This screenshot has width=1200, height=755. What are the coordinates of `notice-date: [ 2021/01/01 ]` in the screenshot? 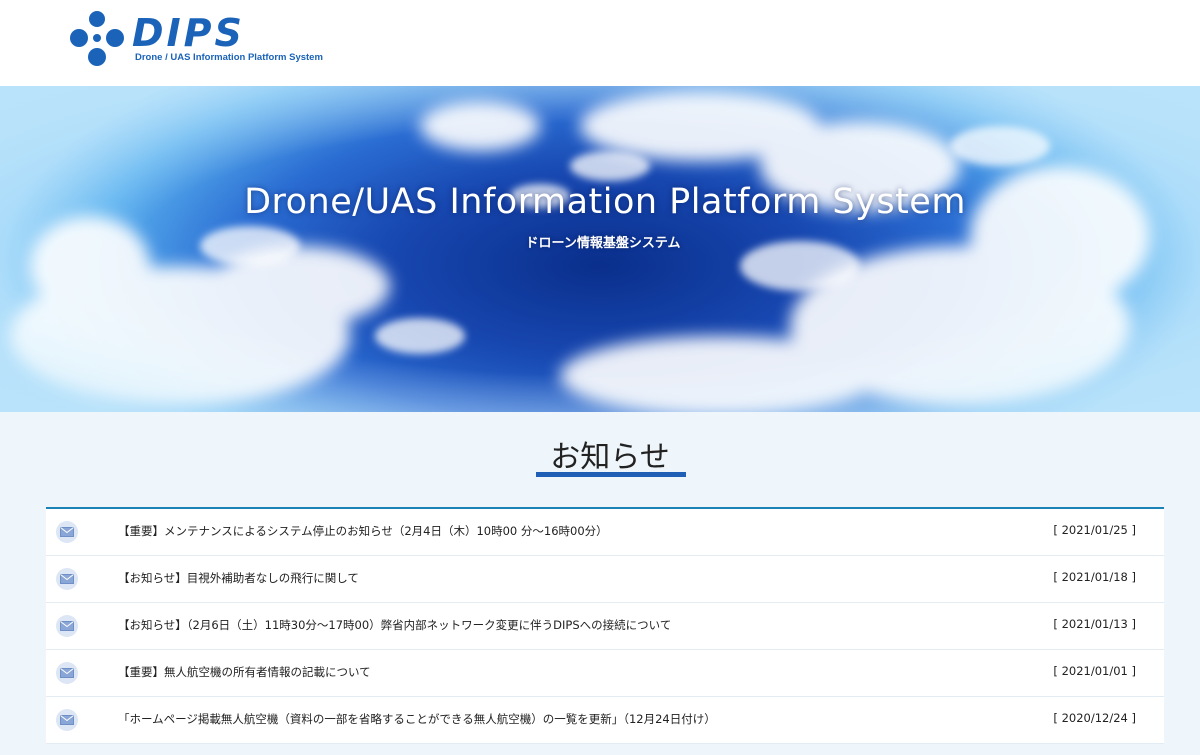 It's located at (1094, 671).